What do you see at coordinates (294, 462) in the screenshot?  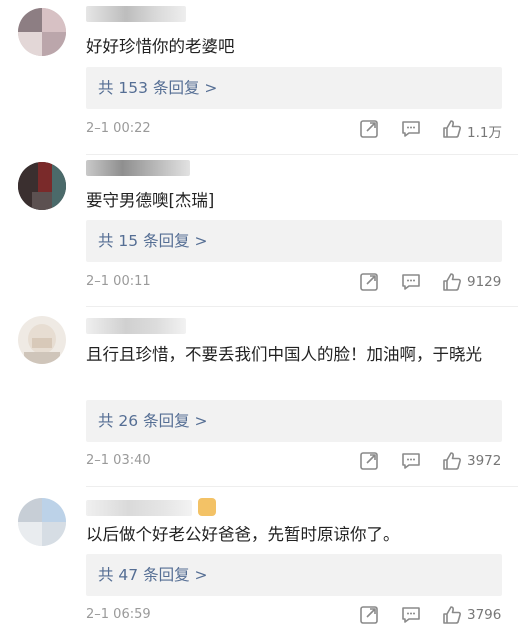 I see `comment-meta: 2–1 03:40 3972` at bounding box center [294, 462].